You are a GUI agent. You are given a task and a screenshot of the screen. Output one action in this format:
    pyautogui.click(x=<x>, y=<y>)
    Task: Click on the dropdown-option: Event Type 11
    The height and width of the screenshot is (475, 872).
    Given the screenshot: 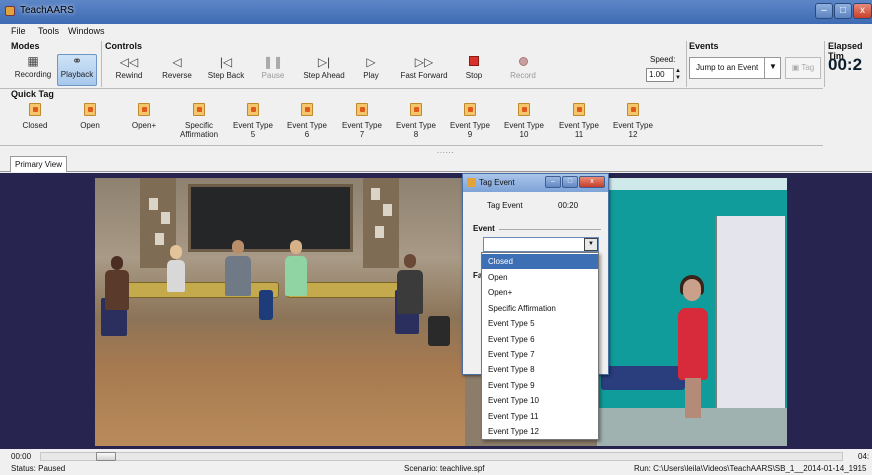 What is the action you would take?
    pyautogui.click(x=540, y=416)
    